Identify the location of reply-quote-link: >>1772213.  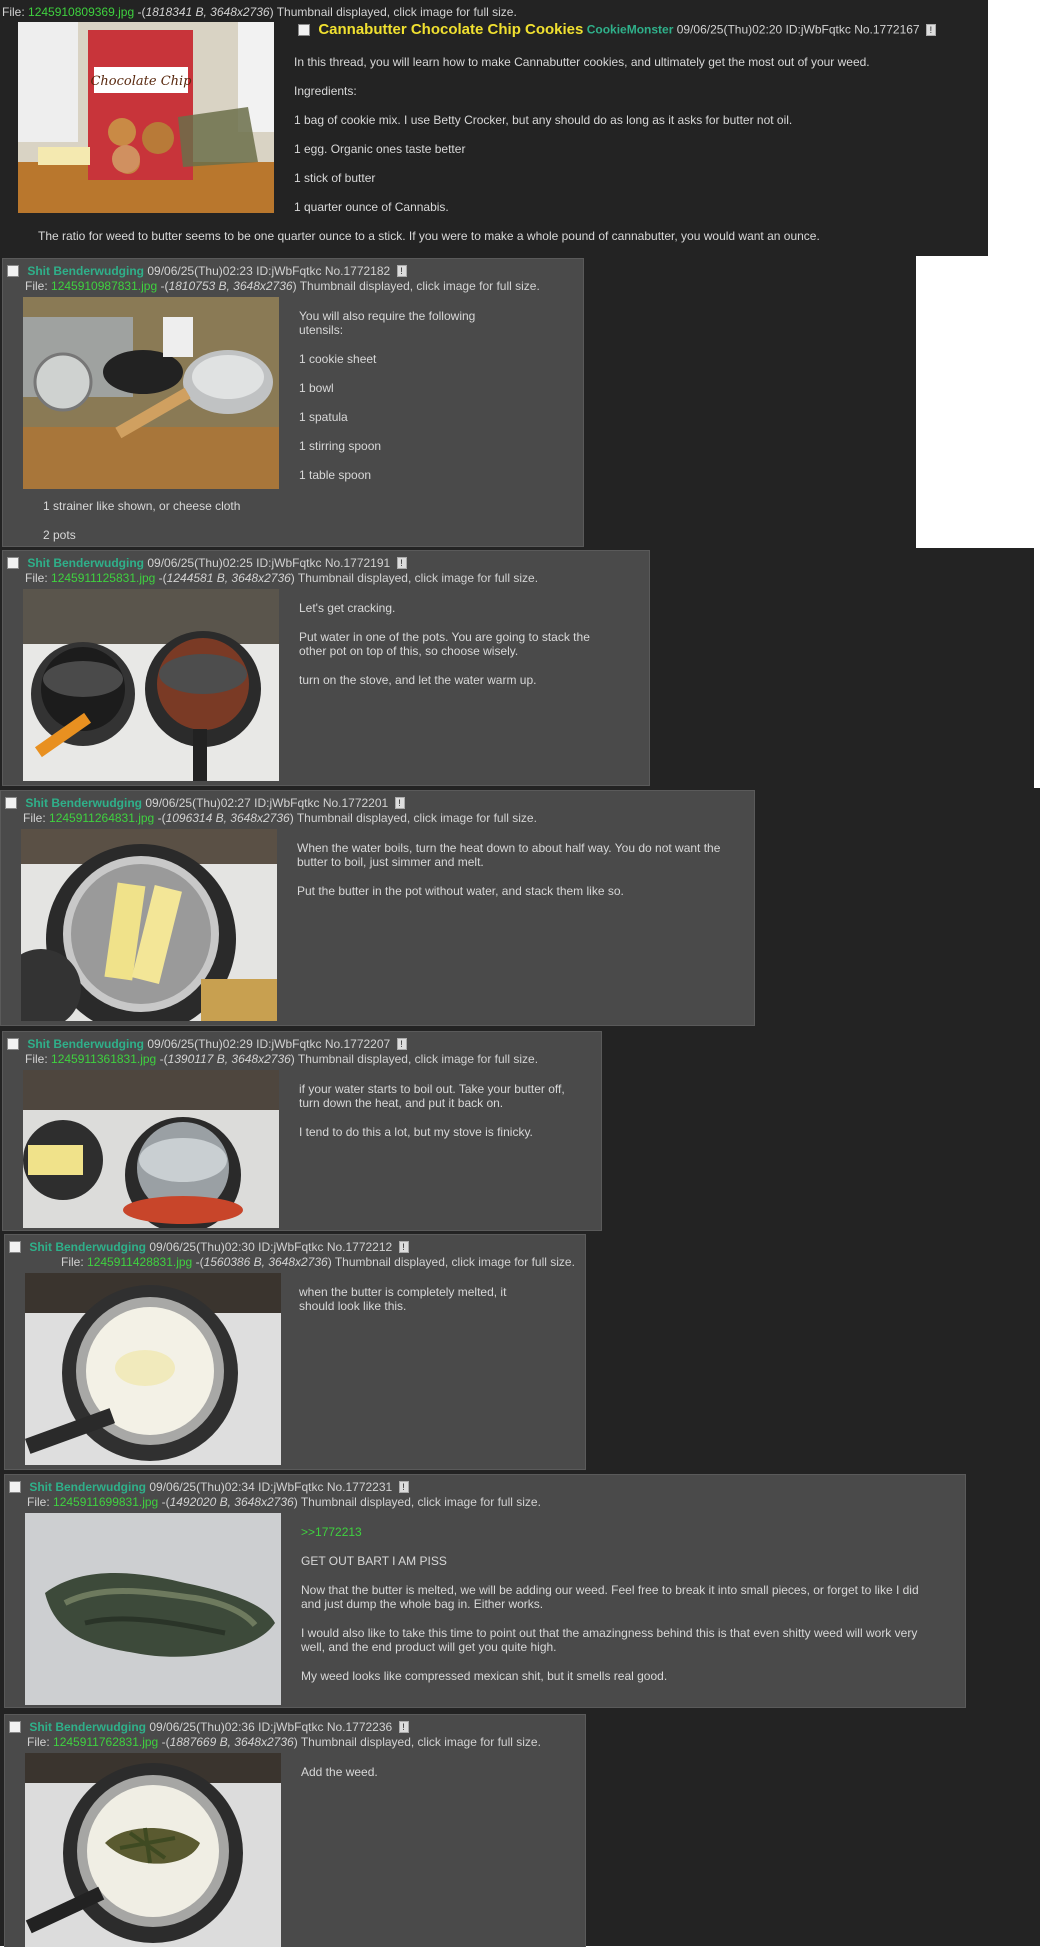
(621, 1532).